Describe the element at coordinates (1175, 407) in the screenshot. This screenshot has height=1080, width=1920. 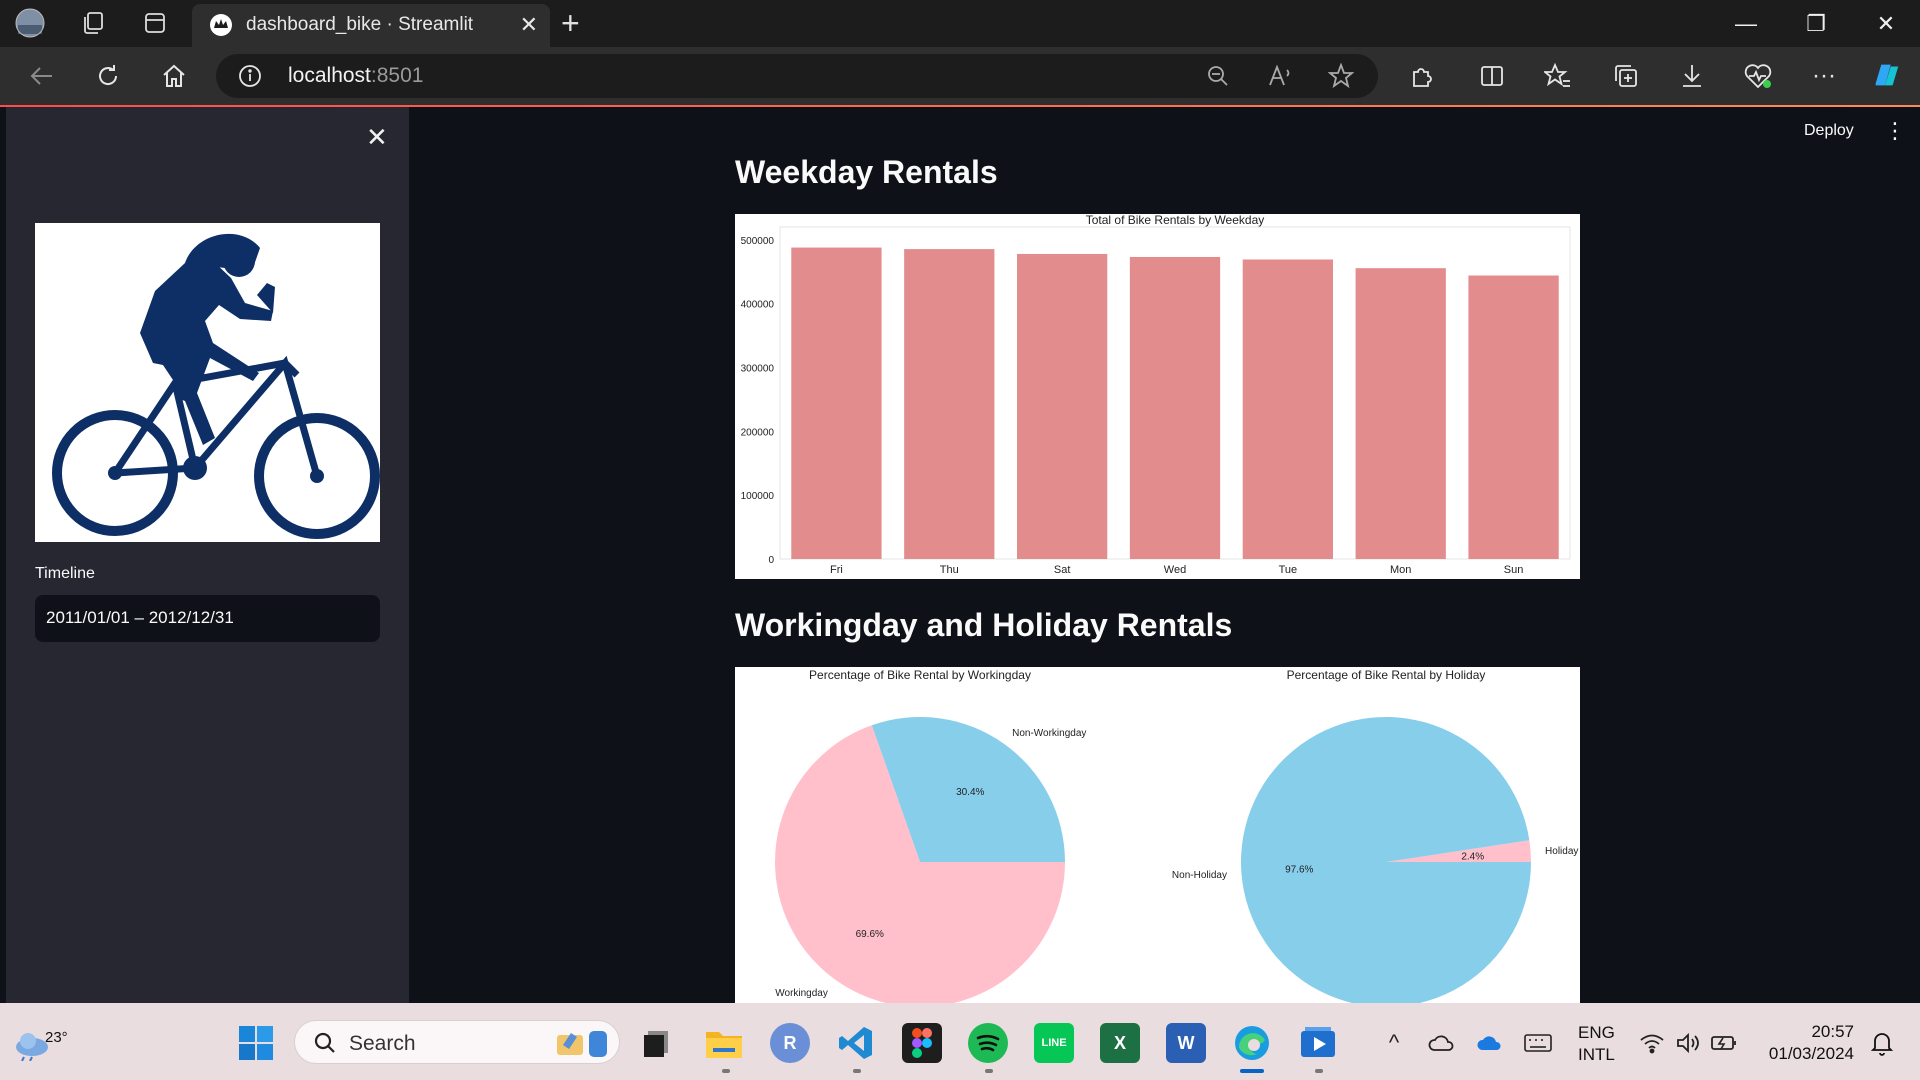
I see `bar-wed` at that location.